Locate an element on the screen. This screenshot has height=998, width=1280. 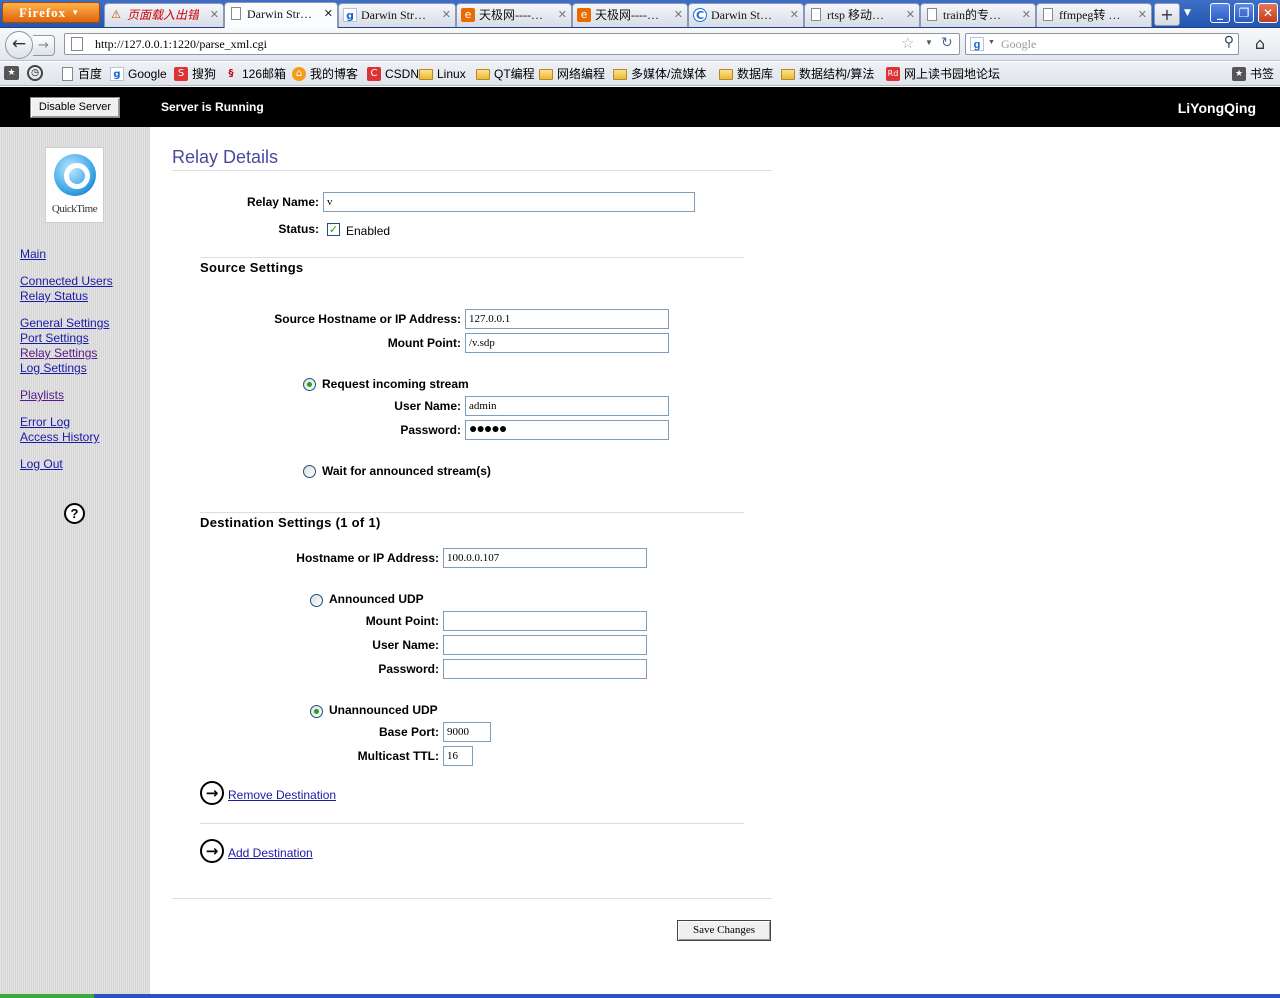
bookmark-folder-network: 网络编程 is located at coordinates (572, 74).